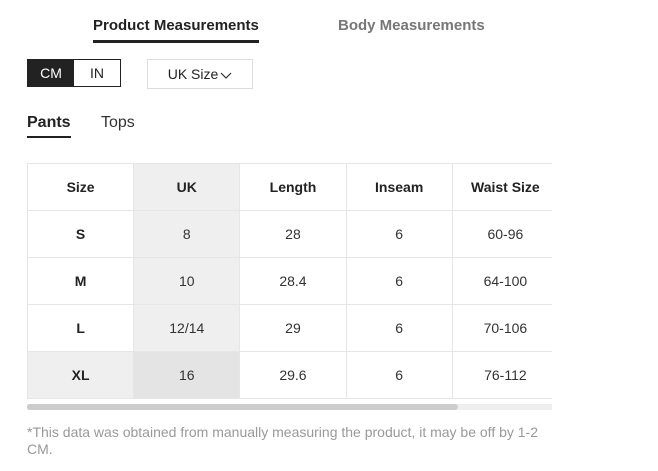 The width and height of the screenshot is (658, 471). Describe the element at coordinates (187, 281) in the screenshot. I see `uk-cell: 10` at that location.